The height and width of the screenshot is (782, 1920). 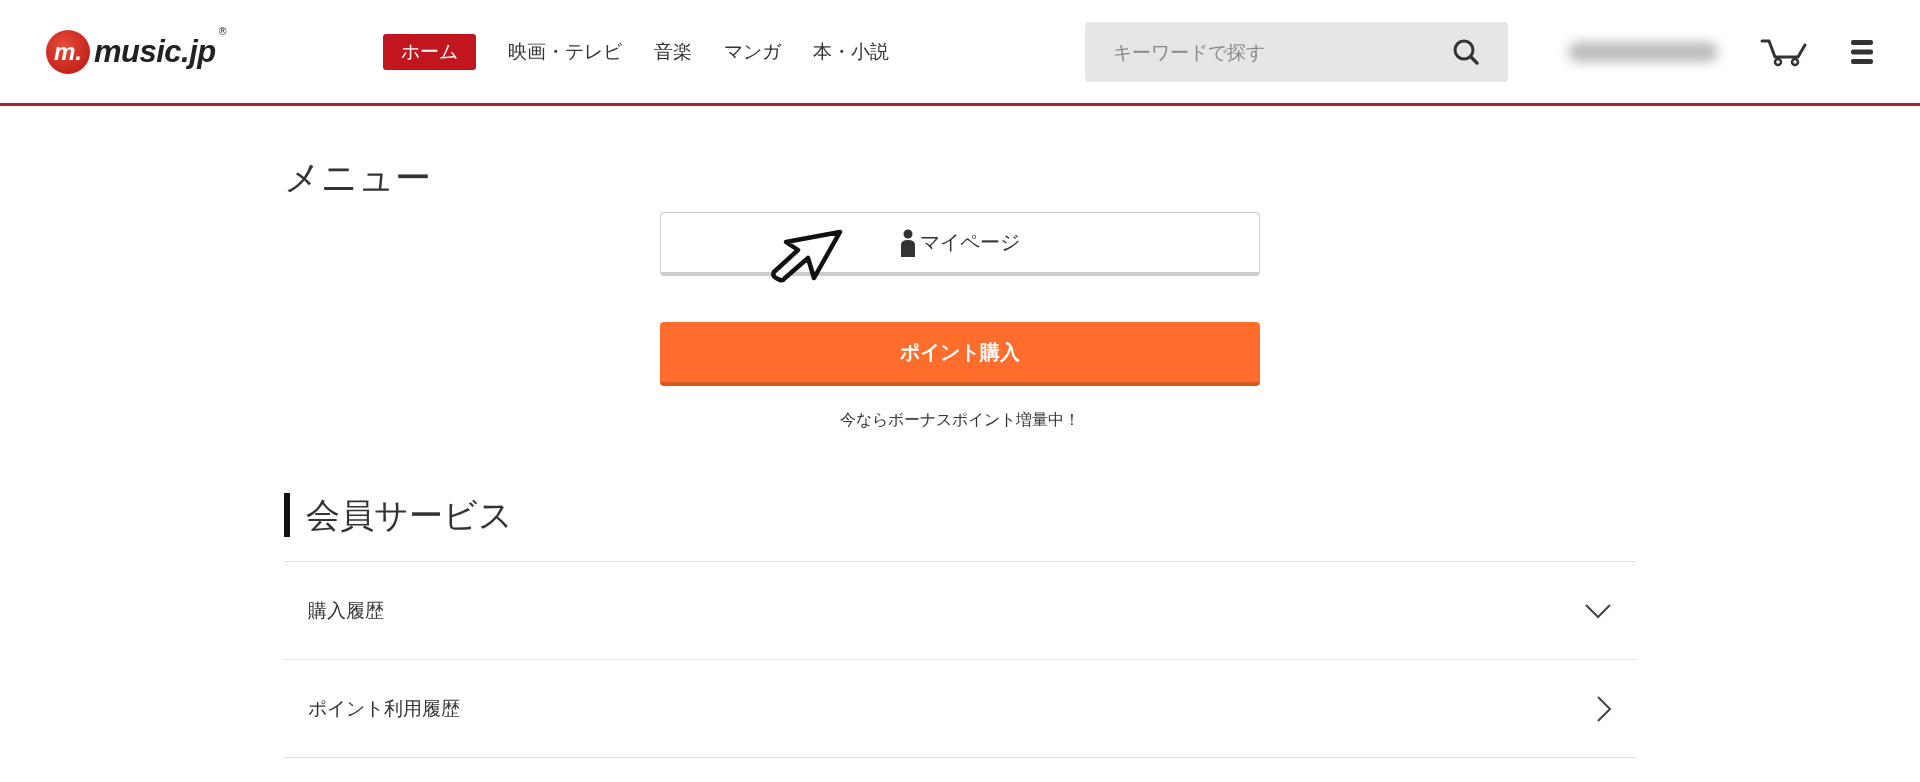 I want to click on row-label: ポイント利用履歴, so click(x=384, y=708).